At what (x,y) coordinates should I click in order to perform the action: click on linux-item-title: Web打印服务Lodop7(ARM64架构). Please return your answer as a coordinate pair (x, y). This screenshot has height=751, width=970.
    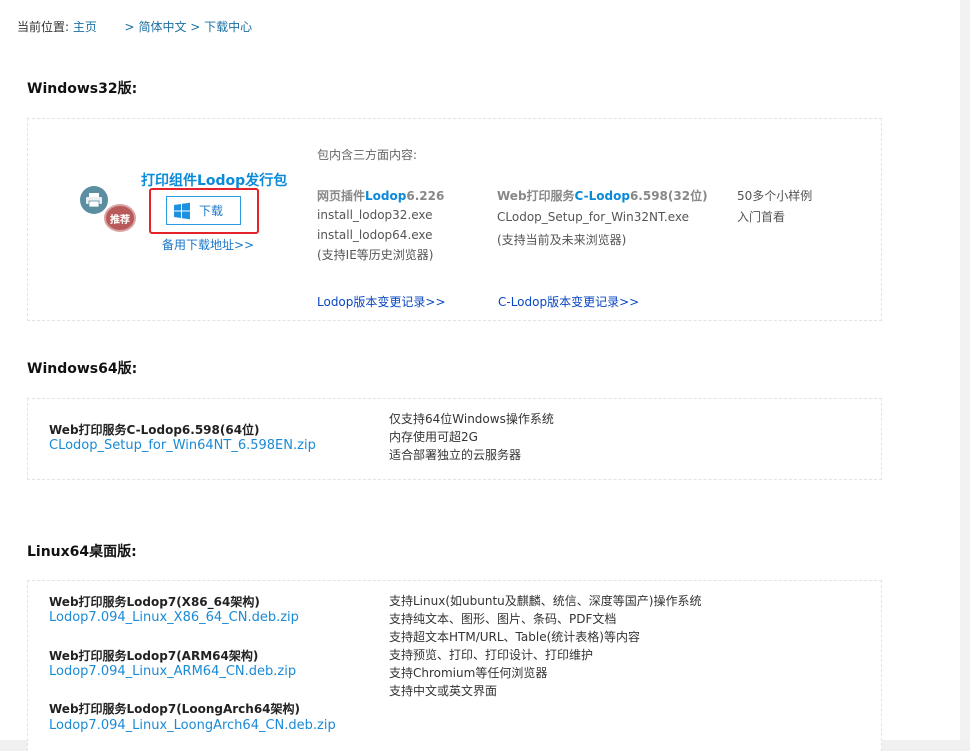
    Looking at the image, I should click on (154, 656).